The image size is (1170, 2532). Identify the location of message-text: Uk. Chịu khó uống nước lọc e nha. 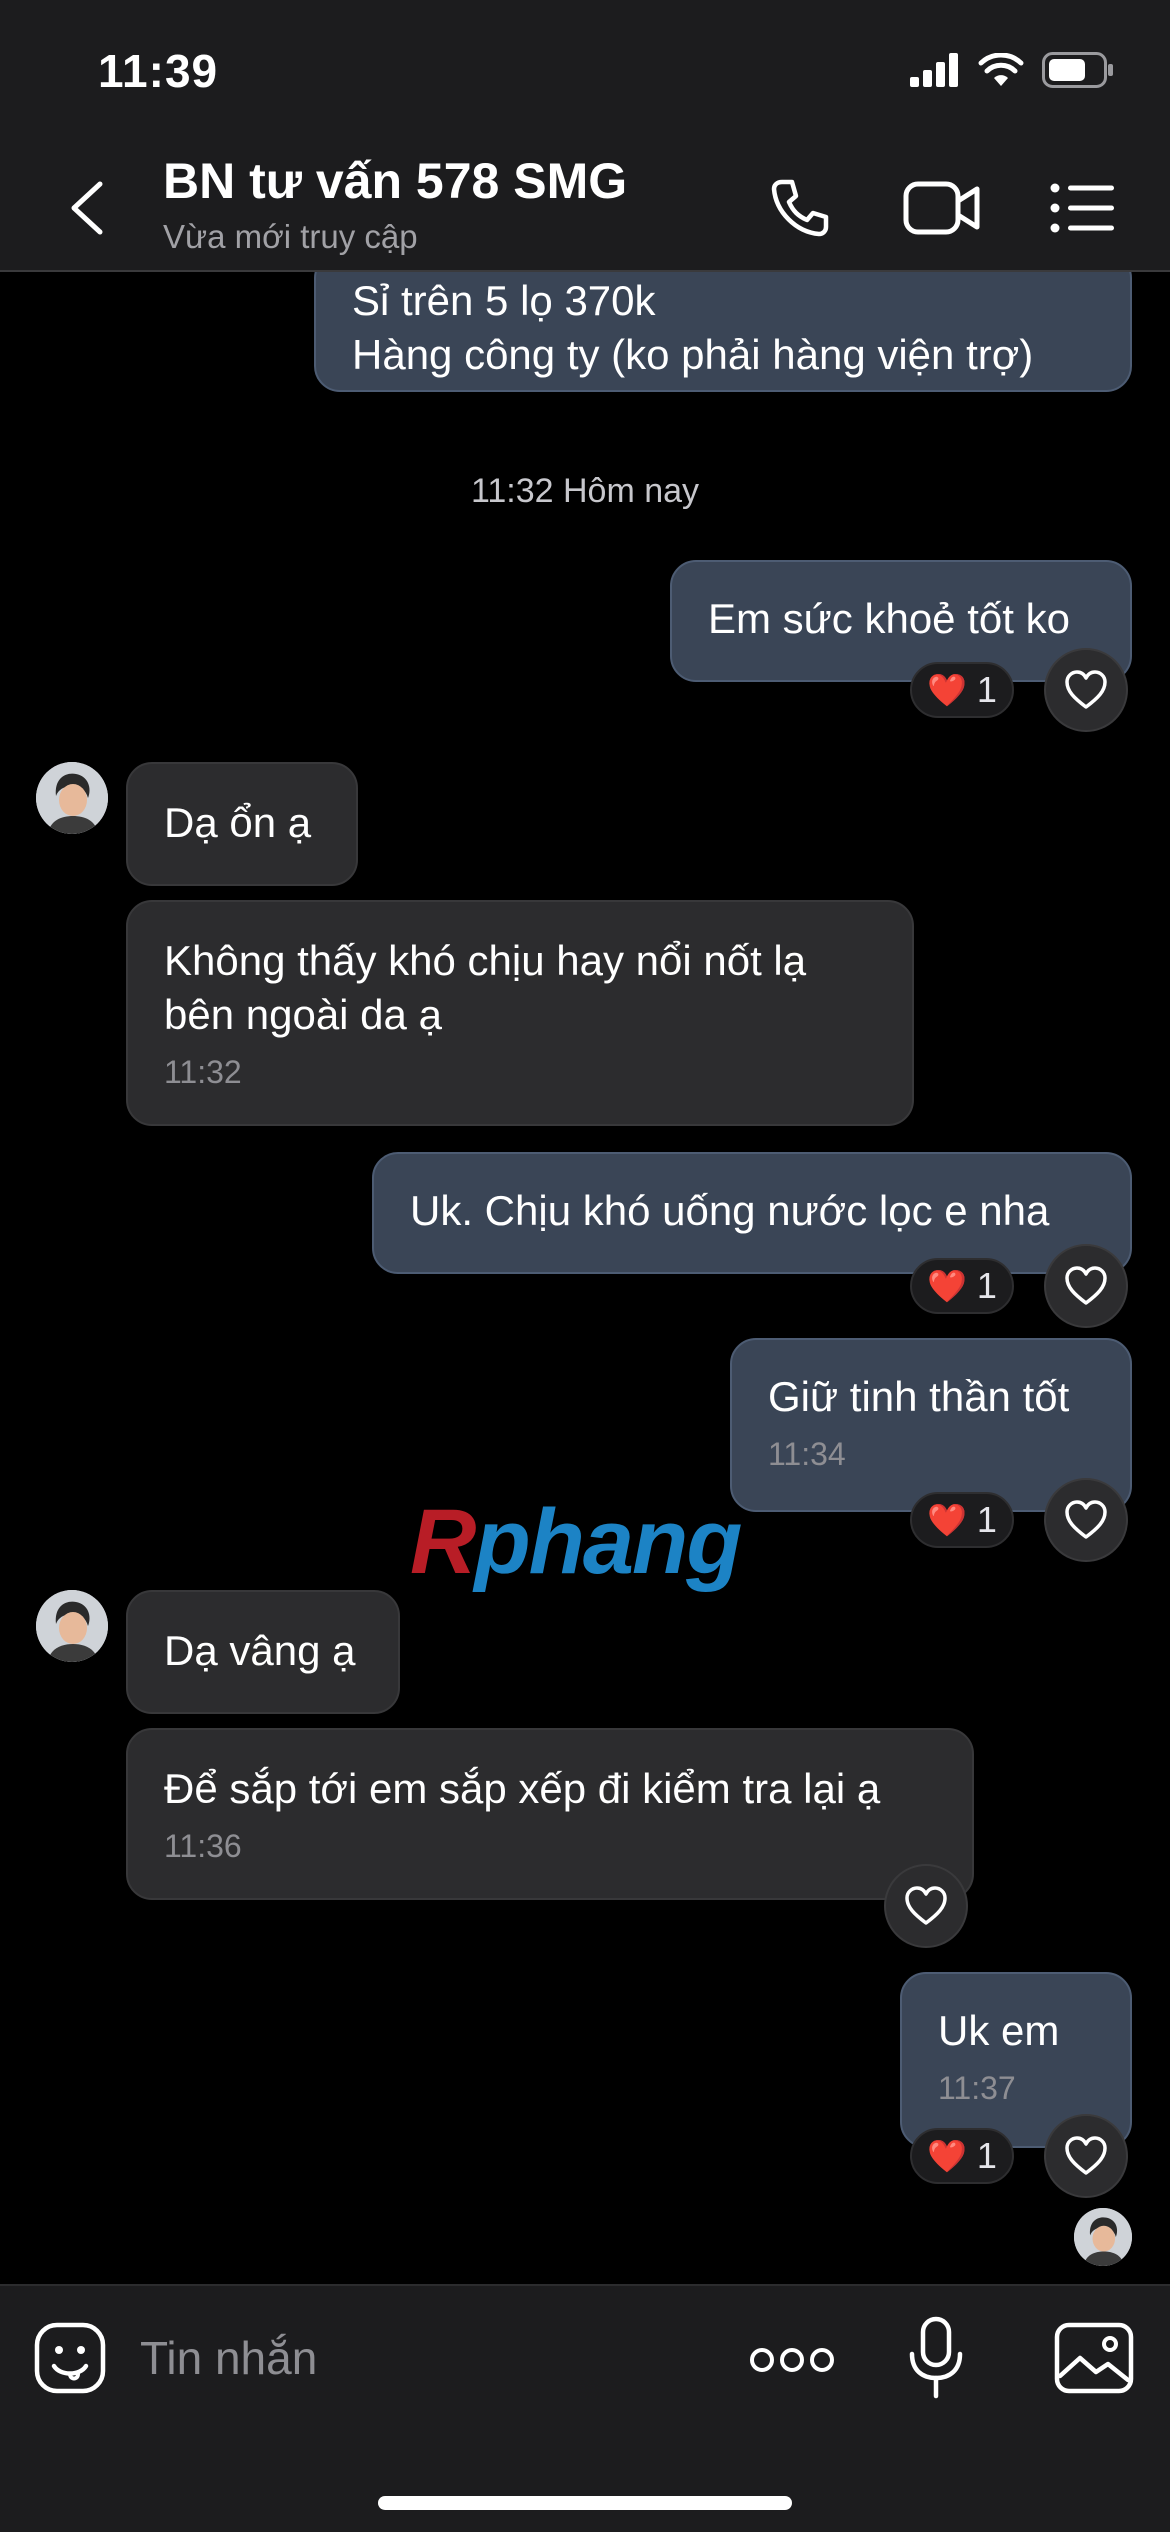
(730, 1210).